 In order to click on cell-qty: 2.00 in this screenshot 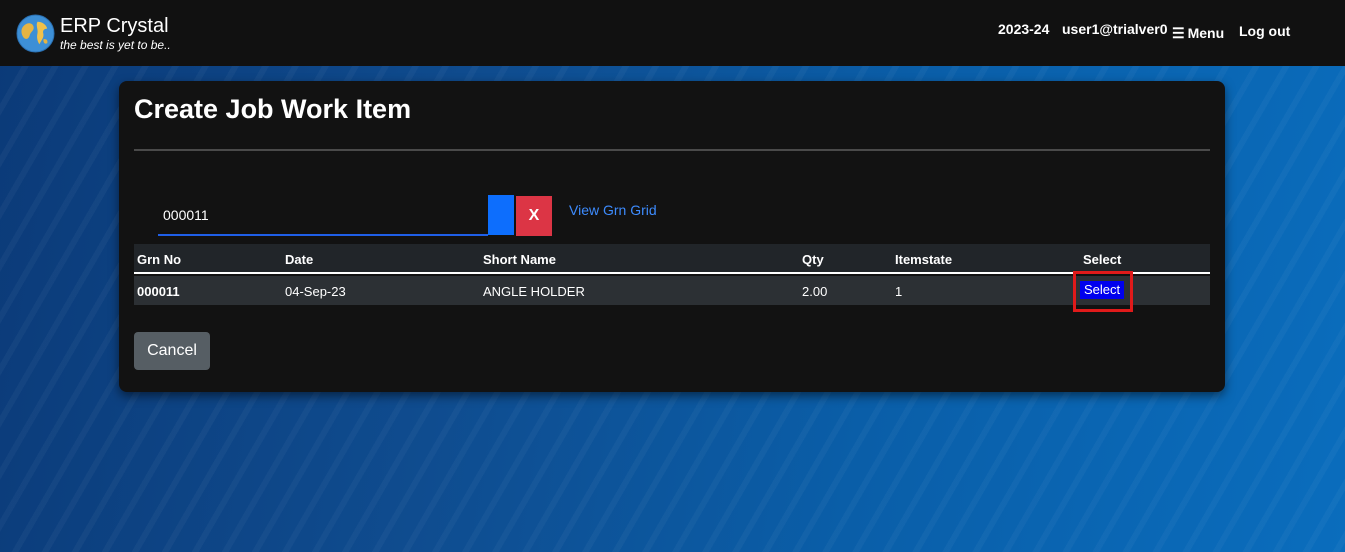, I will do `click(815, 291)`.